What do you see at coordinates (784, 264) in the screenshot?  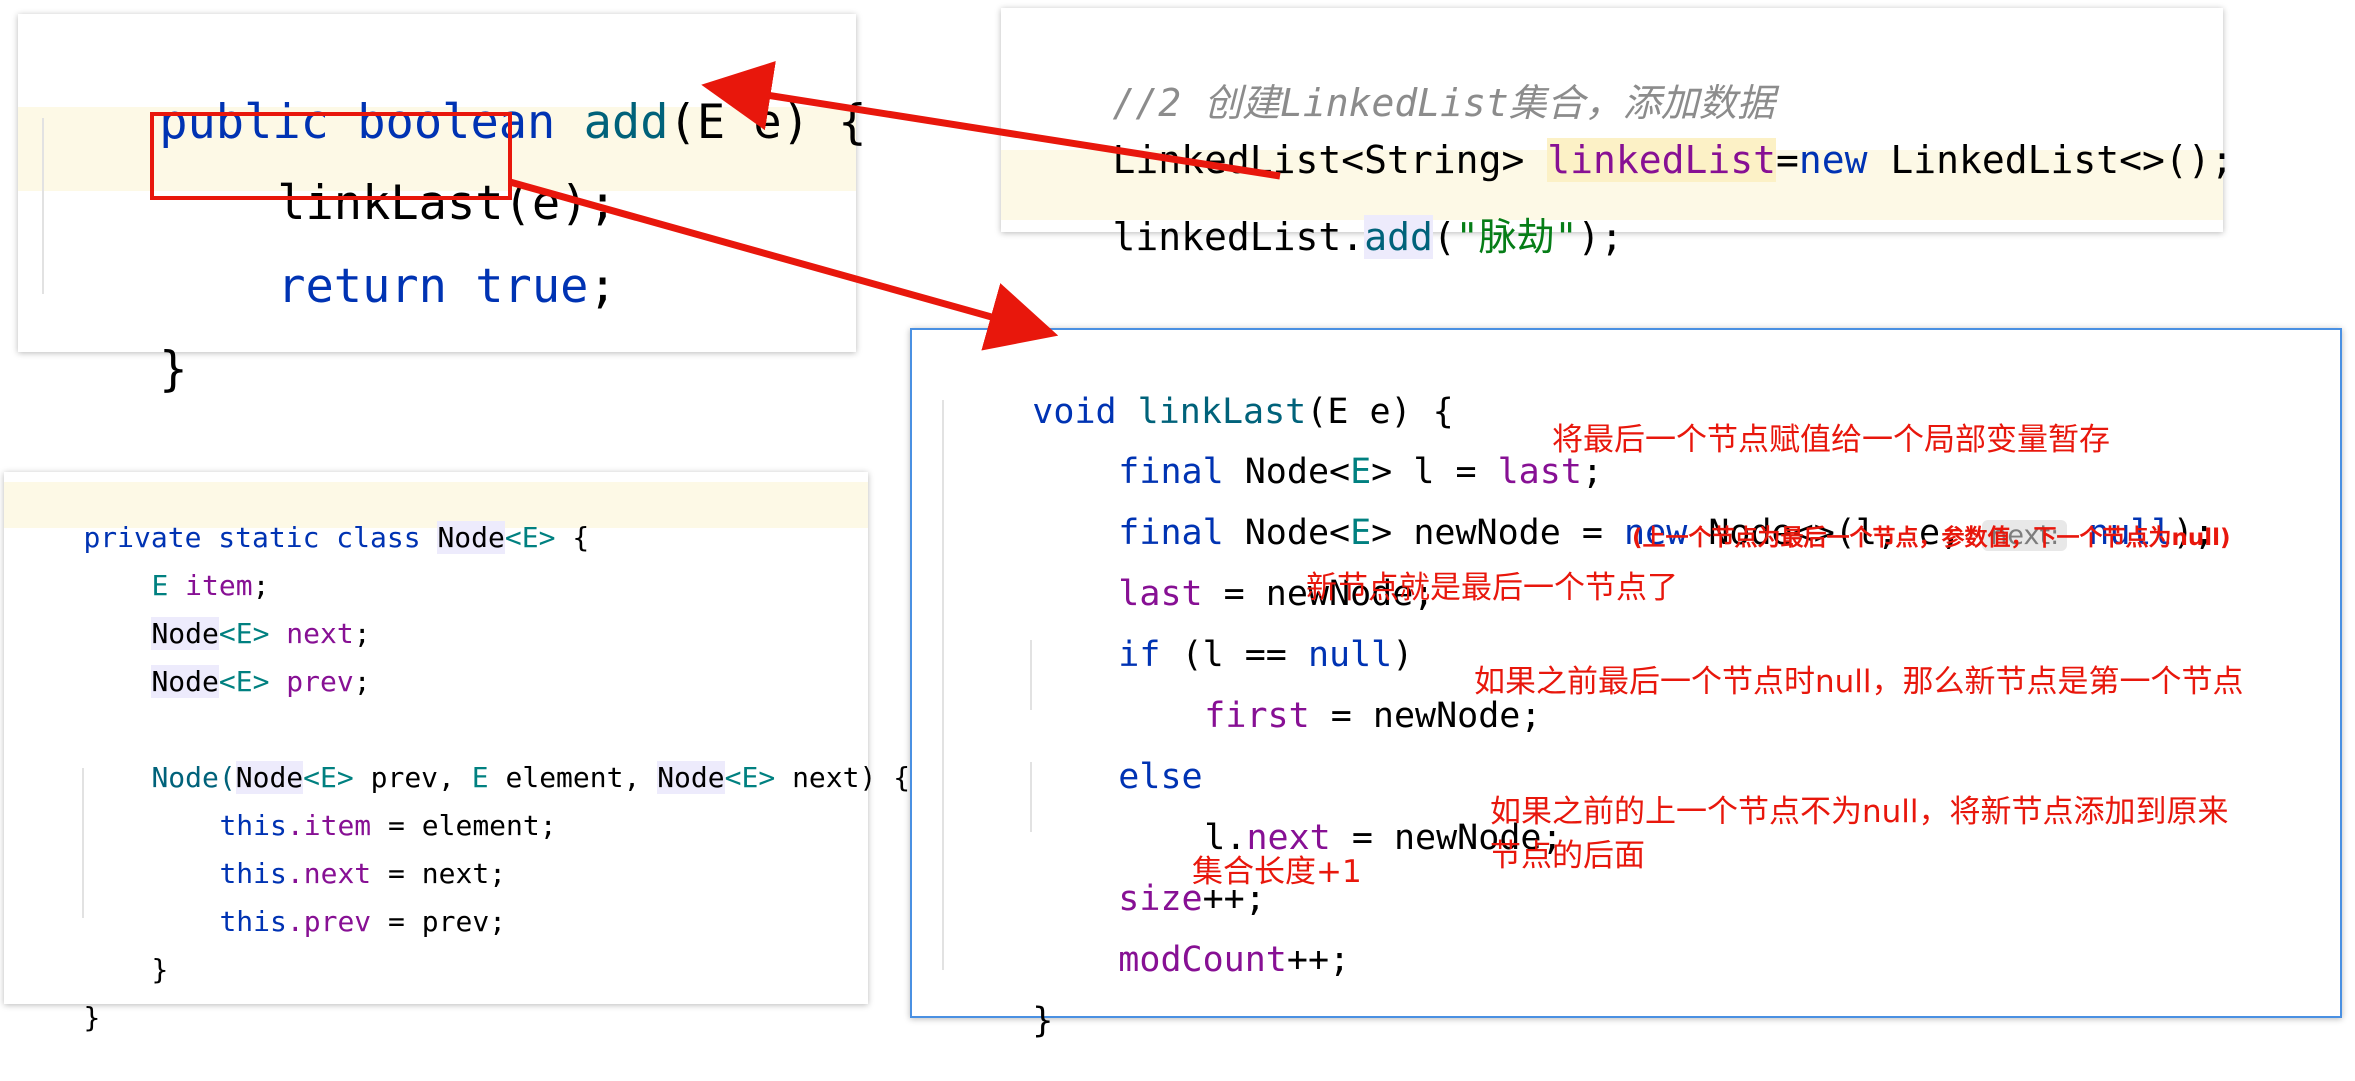 I see `arrow-call-to-linklast` at bounding box center [784, 264].